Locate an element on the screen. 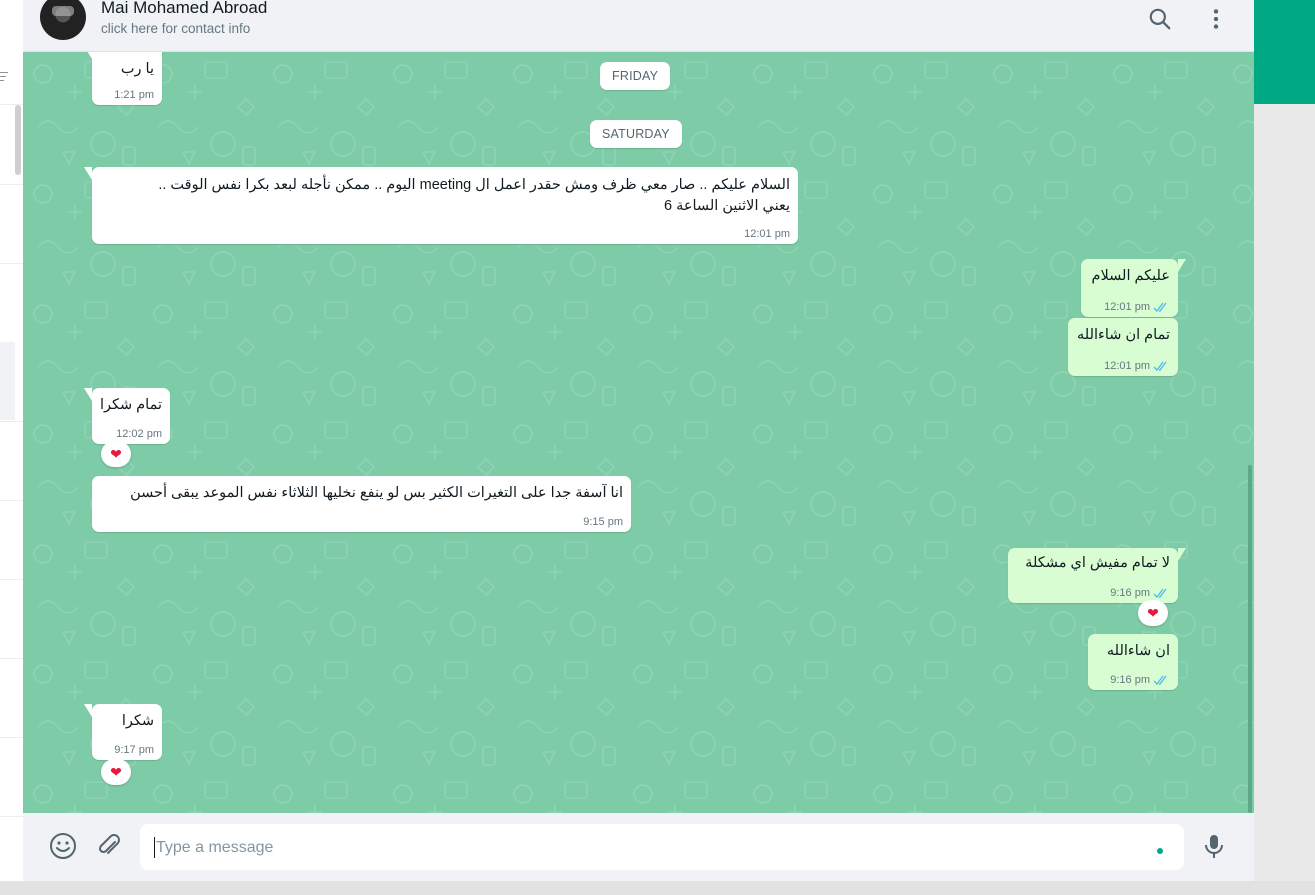 This screenshot has width=1315, height=895. day-divider-saturday: SATURDAY is located at coordinates (636, 134).